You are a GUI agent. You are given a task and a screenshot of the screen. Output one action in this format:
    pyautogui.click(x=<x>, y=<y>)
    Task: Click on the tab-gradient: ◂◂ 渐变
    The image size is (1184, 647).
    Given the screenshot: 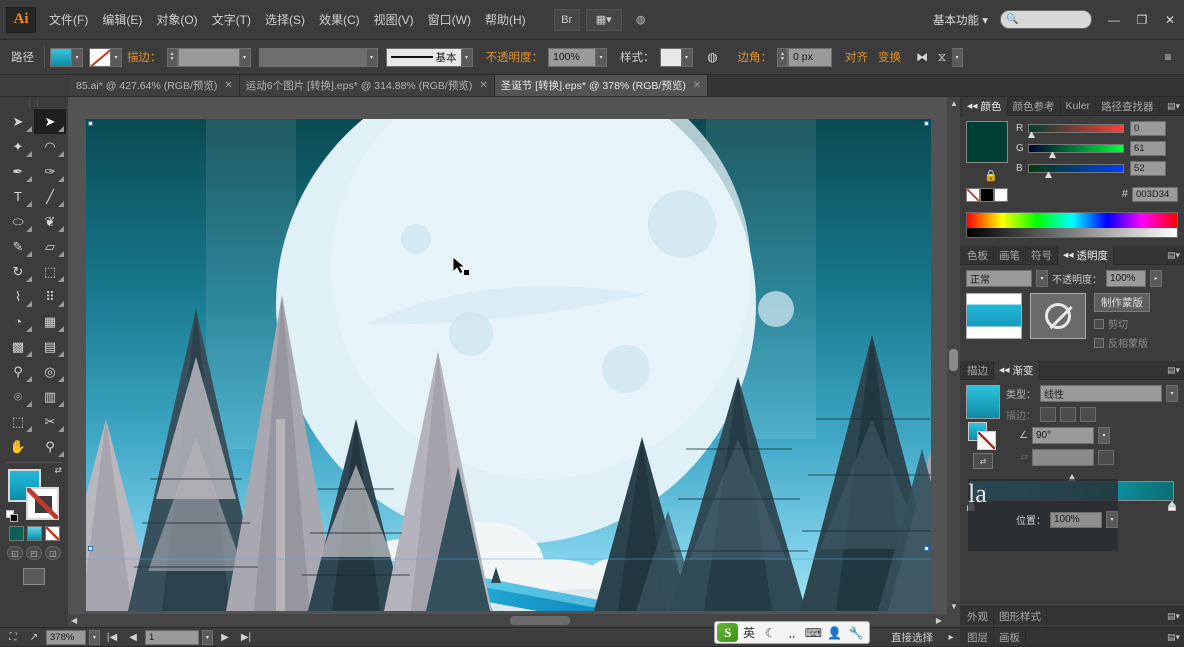 What is the action you would take?
    pyautogui.click(x=1017, y=370)
    